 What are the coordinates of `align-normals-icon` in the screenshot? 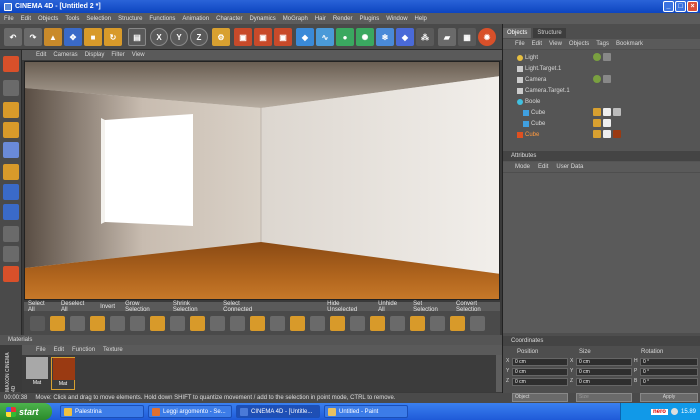 It's located at (477, 323).